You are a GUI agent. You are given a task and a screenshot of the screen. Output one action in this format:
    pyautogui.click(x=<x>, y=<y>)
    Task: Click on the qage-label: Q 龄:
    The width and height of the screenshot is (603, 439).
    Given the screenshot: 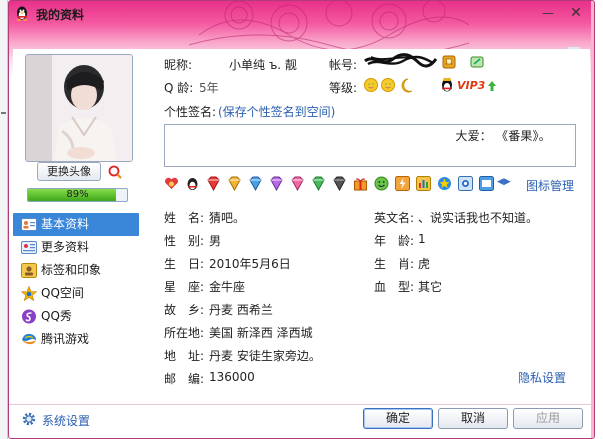 What is the action you would take?
    pyautogui.click(x=179, y=88)
    